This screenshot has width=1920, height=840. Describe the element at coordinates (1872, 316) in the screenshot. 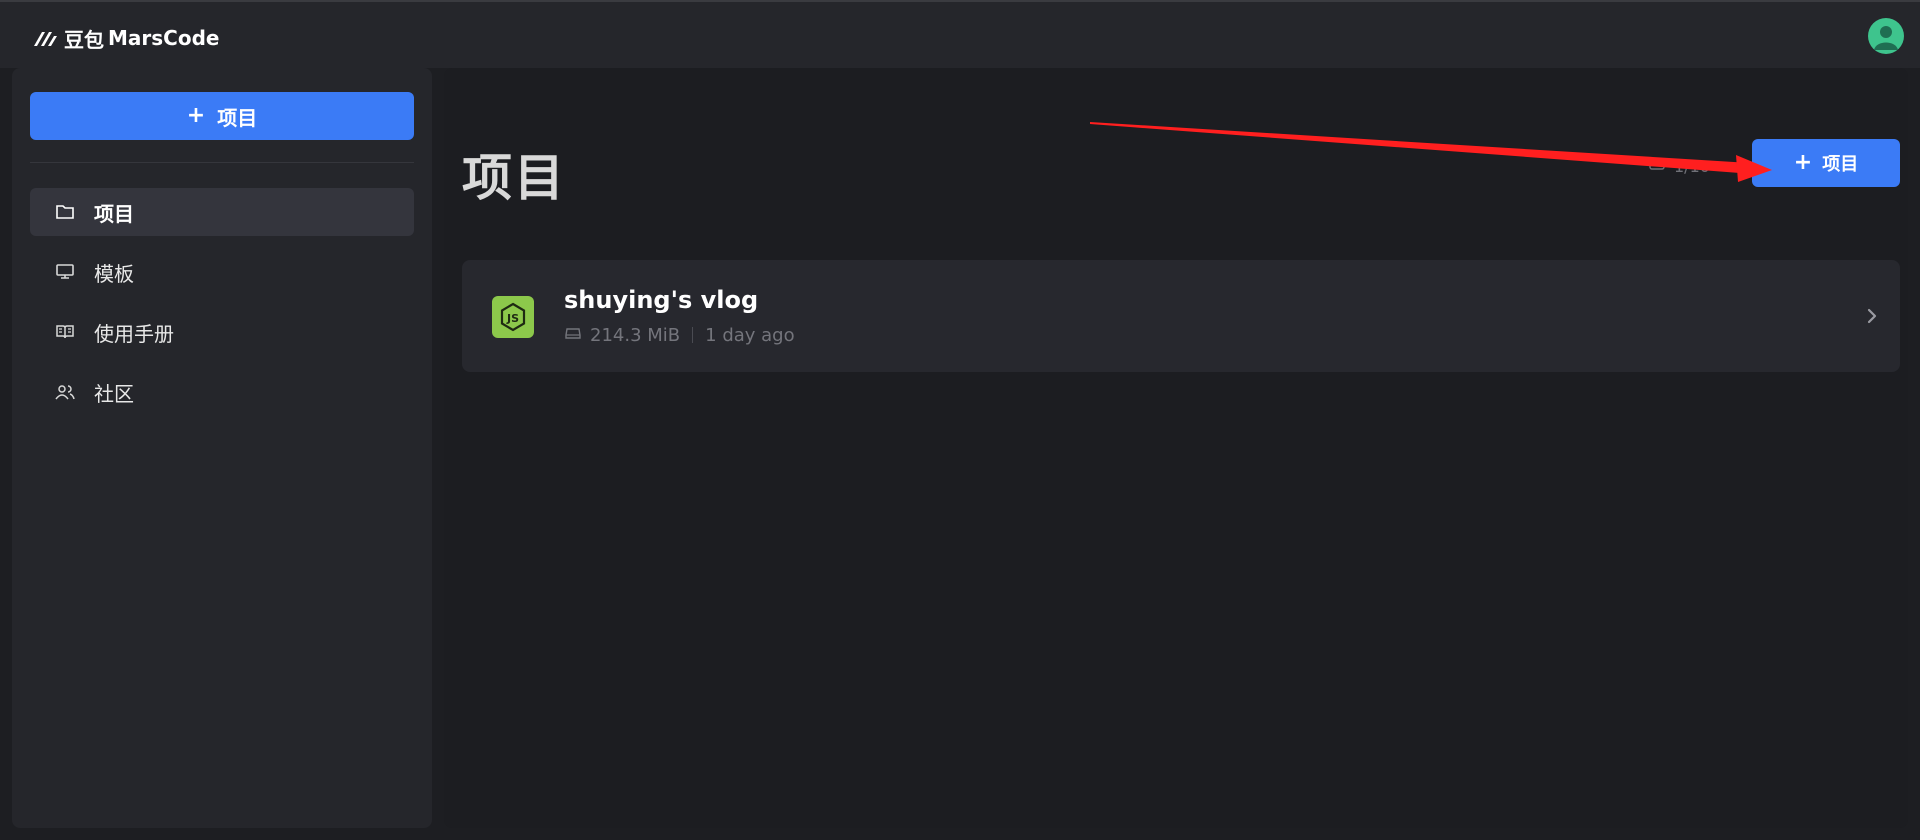

I see `chevron-right-icon` at that location.